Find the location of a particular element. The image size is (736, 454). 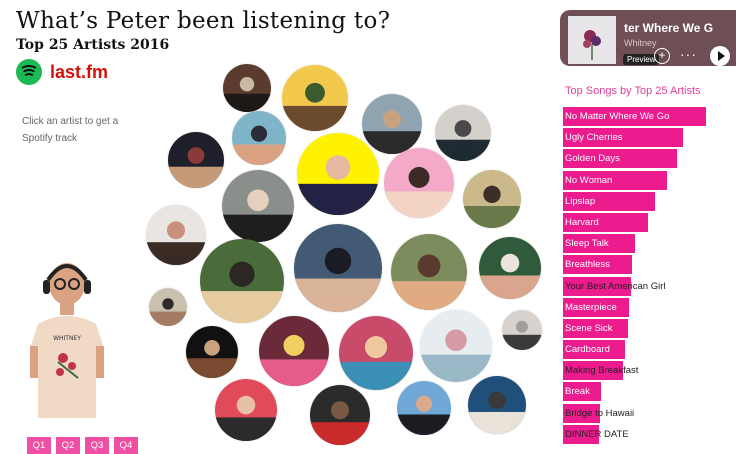

add-plus-icon: + is located at coordinates (662, 56).